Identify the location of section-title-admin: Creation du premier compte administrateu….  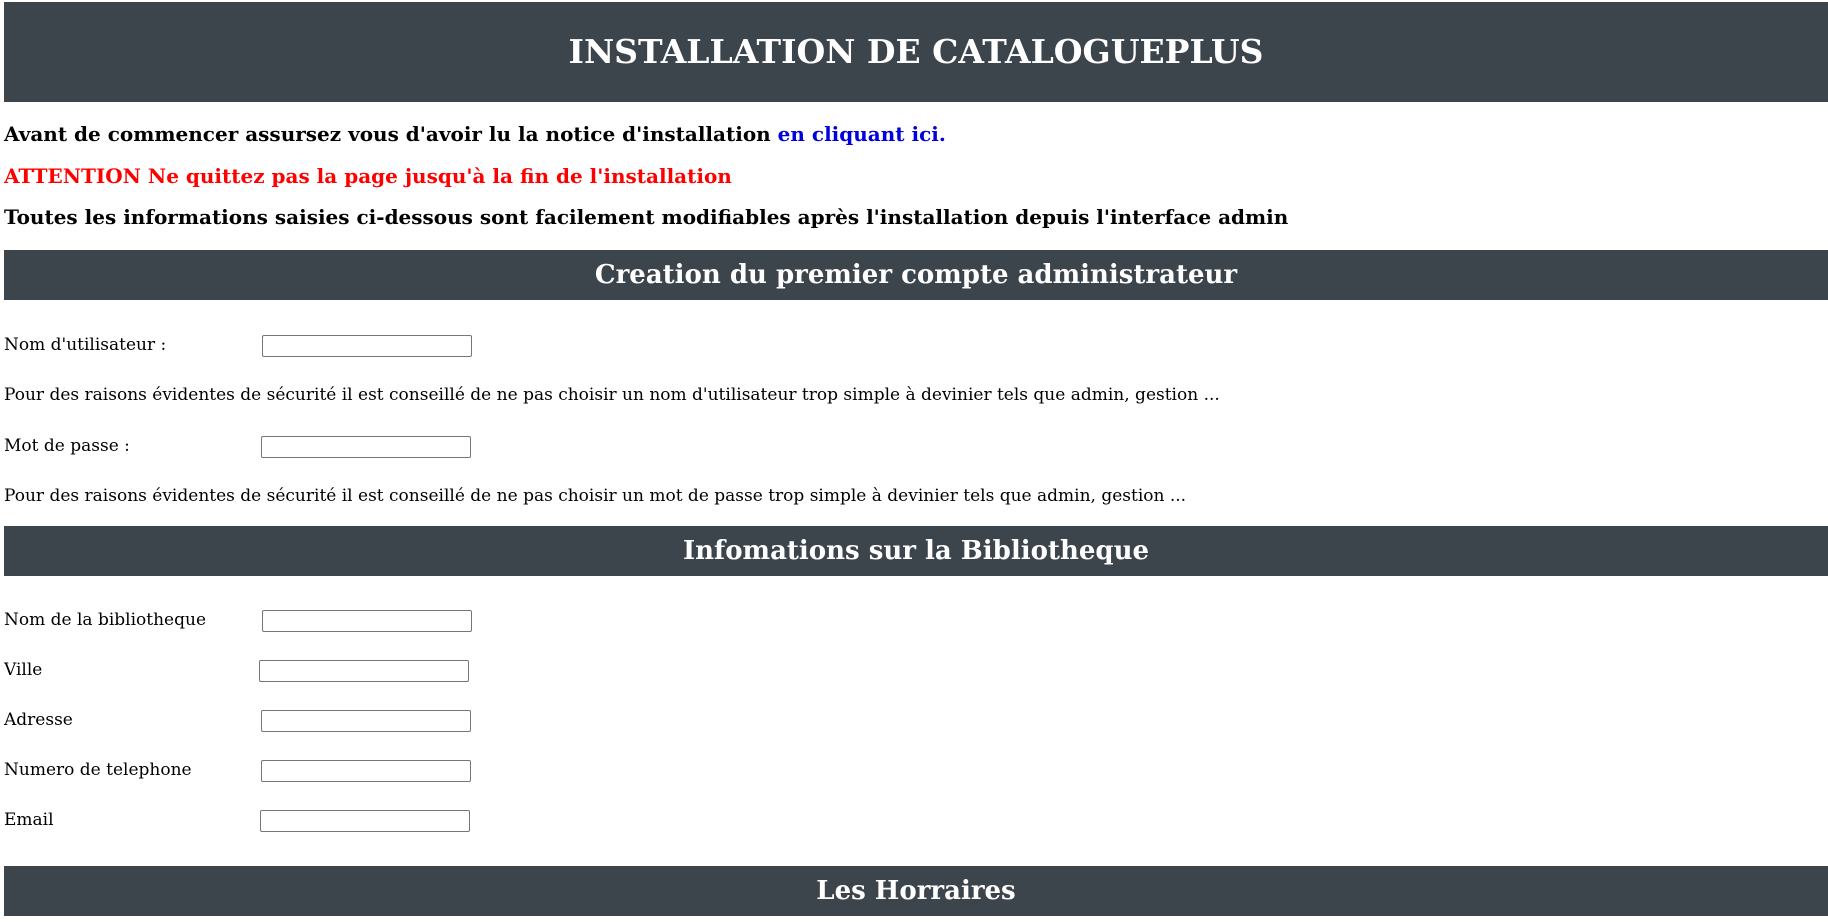
(916, 275).